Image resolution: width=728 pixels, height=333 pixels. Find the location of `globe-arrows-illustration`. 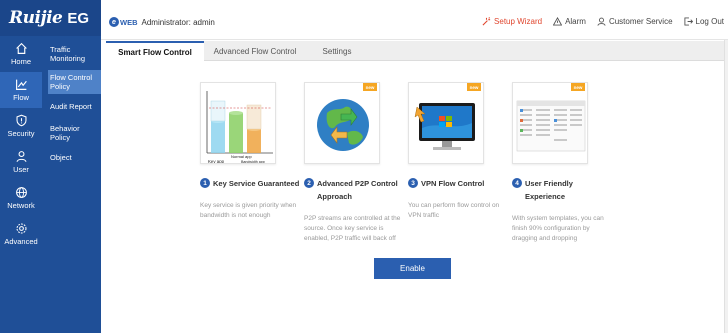

globe-arrows-illustration is located at coordinates (343, 125).